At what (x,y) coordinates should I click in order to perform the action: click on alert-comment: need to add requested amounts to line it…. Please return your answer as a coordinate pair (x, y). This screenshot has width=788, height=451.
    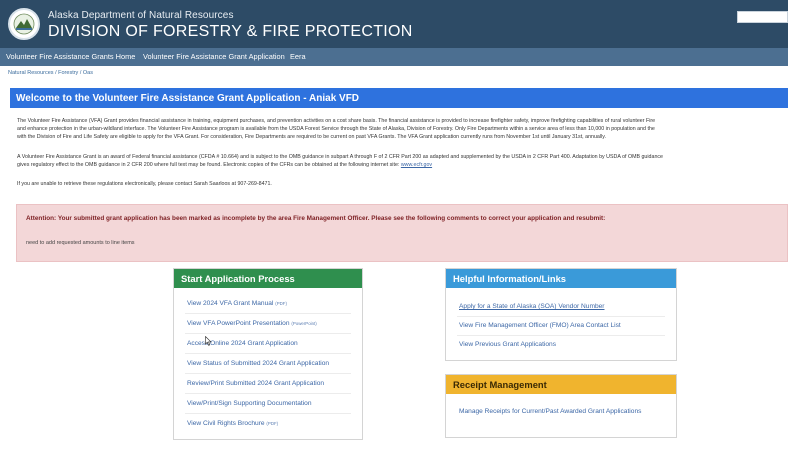
    Looking at the image, I should click on (80, 243).